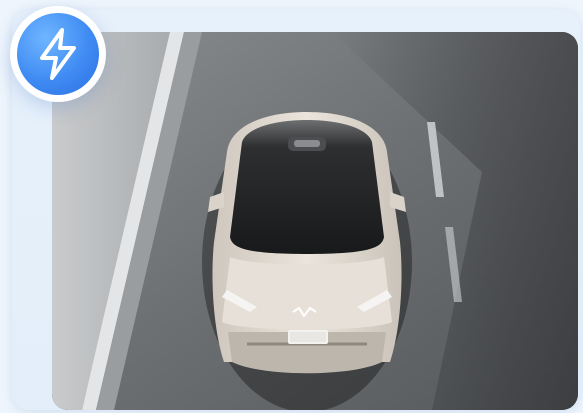  I want to click on lightning-badge-circle, so click(58, 54).